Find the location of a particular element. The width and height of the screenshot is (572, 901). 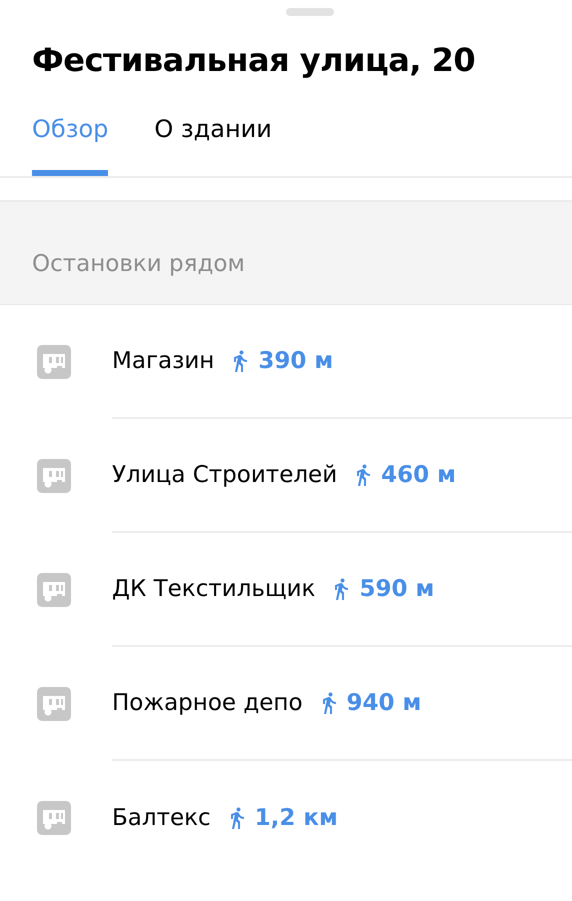

stop-name: Магазин is located at coordinates (163, 361).